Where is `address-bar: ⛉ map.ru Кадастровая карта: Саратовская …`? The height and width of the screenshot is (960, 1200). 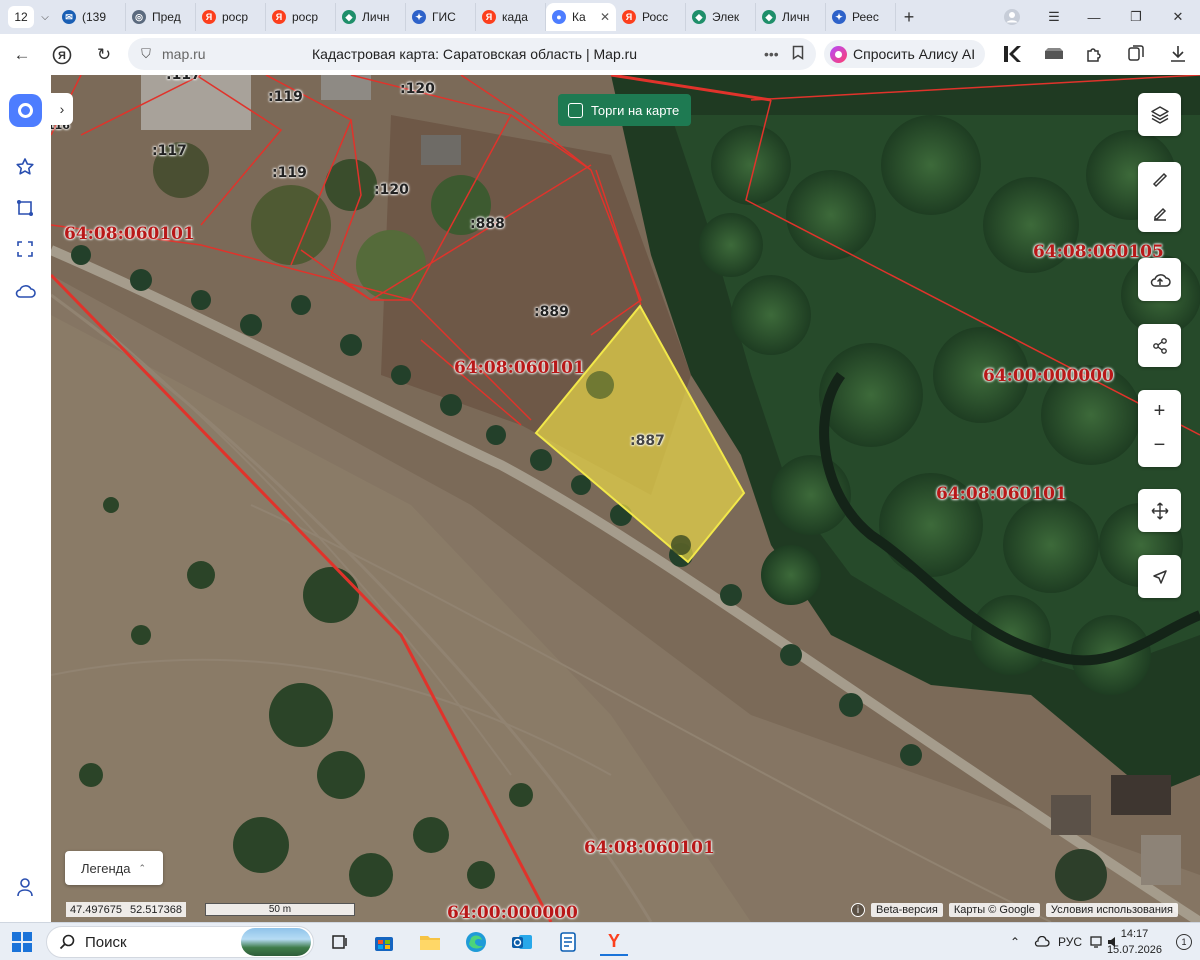
address-bar: ⛉ map.ru Кадастровая карта: Саратовская … is located at coordinates (472, 54).